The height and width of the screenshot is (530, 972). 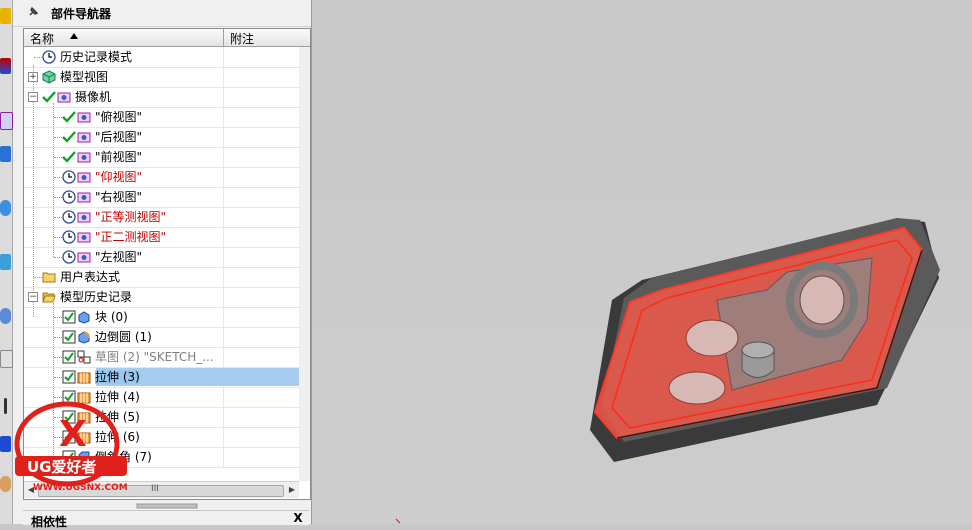 I want to click on tree-row-camera-trimetric: "正二测视图", so click(x=161, y=237).